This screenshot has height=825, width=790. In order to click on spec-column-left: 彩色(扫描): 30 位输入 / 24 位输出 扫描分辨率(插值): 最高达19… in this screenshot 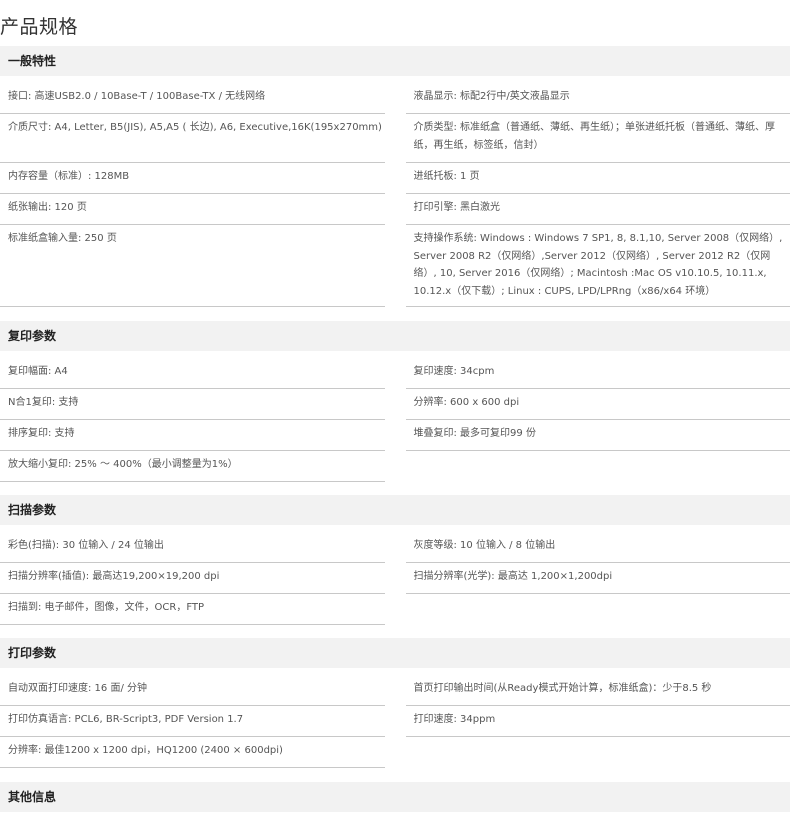, I will do `click(192, 578)`.